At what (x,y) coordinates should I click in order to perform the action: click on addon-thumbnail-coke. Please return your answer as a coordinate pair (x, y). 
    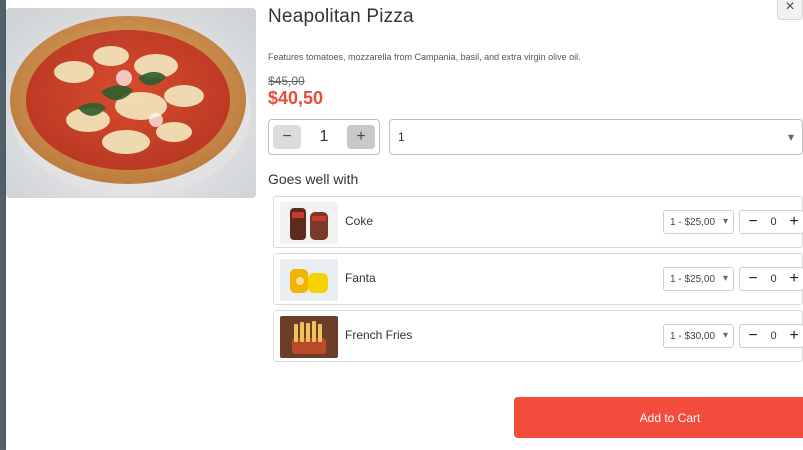
    Looking at the image, I should click on (309, 223).